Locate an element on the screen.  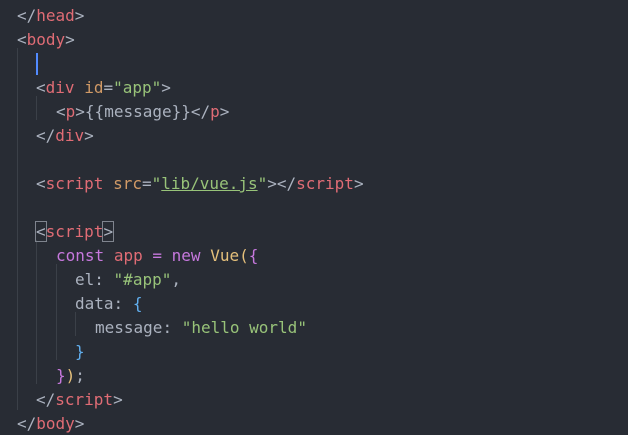
token: app is located at coordinates (128, 255).